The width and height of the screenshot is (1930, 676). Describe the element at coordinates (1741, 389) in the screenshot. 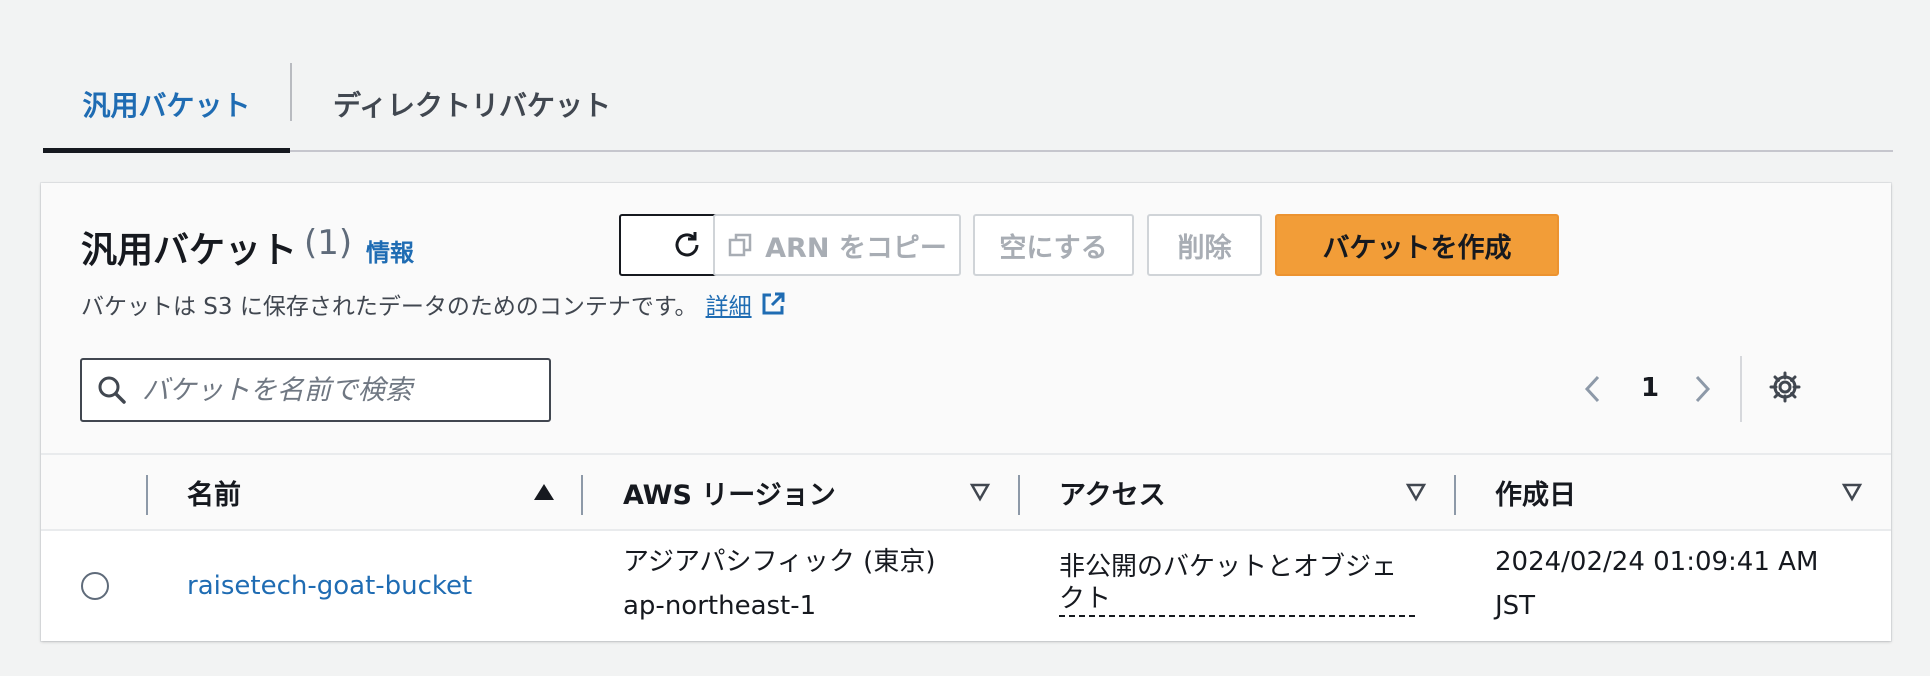

I see `pager-divider` at that location.